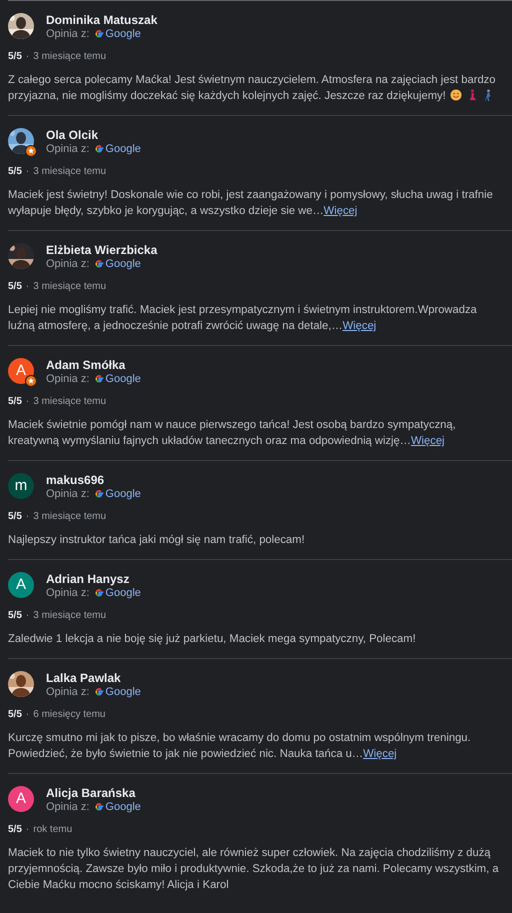  What do you see at coordinates (93, 365) in the screenshot?
I see `author-name: Adam Smółka` at bounding box center [93, 365].